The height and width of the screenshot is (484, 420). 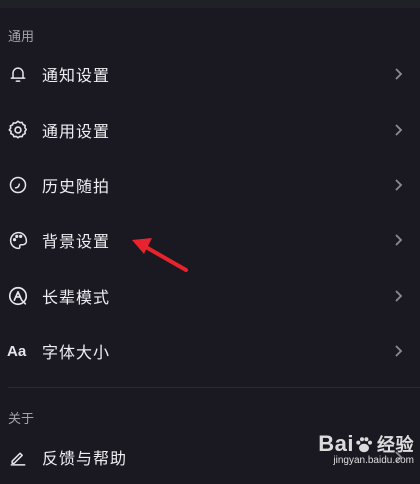 What do you see at coordinates (18, 240) in the screenshot?
I see `palette-icon` at bounding box center [18, 240].